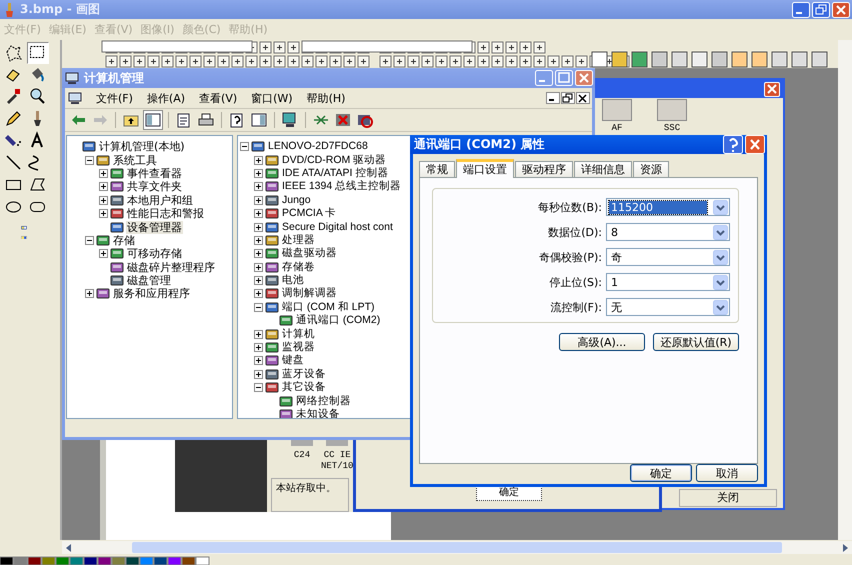 The height and width of the screenshot is (565, 852). I want to click on tree-item: 监视器, so click(298, 347).